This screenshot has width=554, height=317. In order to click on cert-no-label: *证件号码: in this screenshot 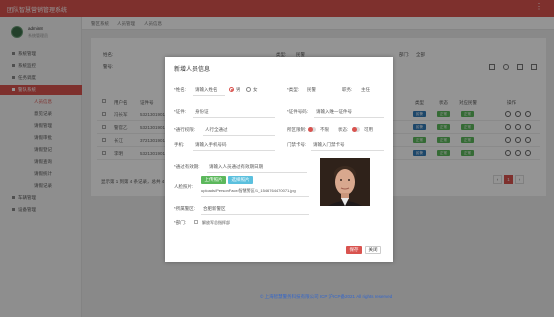, I will do `click(298, 111)`.